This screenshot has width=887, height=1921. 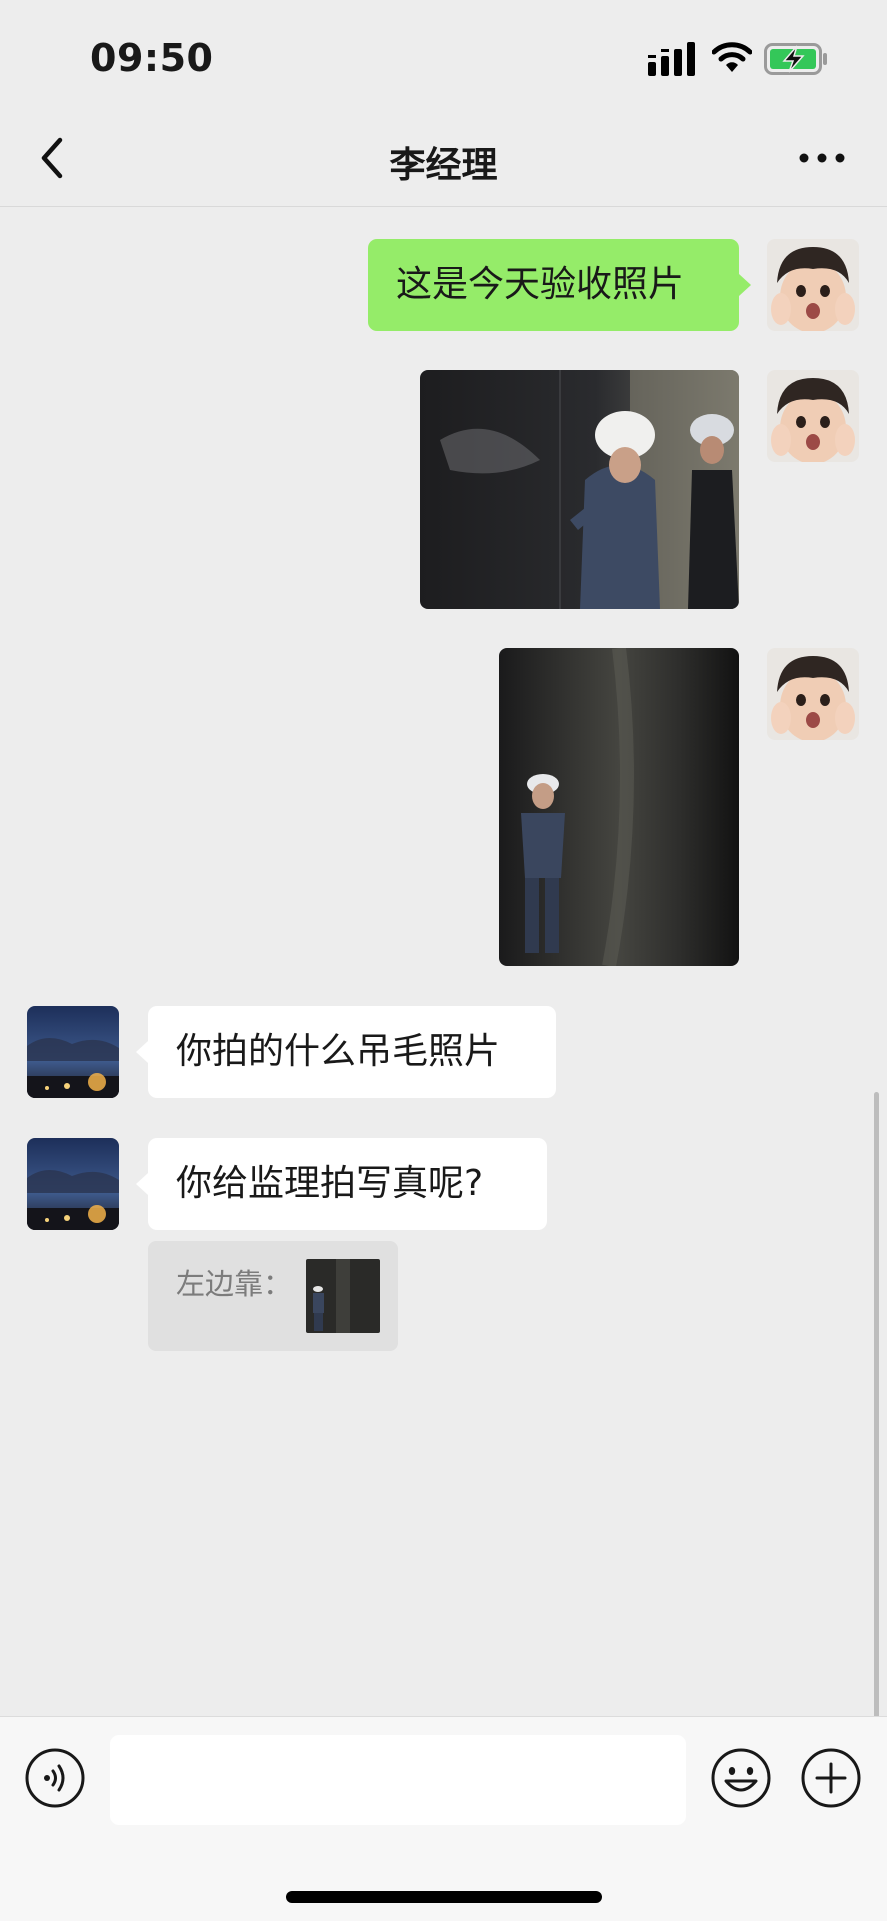 I want to click on more-button, so click(x=822, y=158).